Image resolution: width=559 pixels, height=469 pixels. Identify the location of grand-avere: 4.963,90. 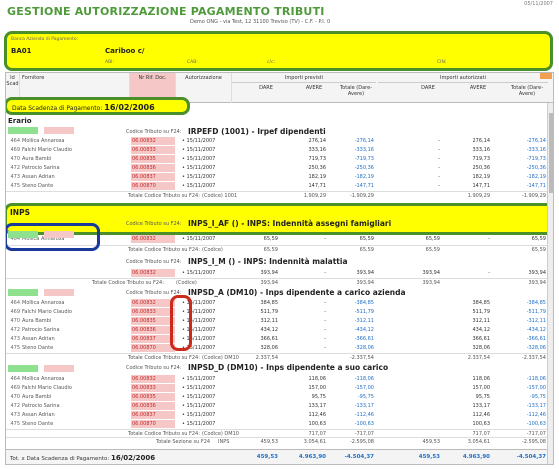
(312, 457).